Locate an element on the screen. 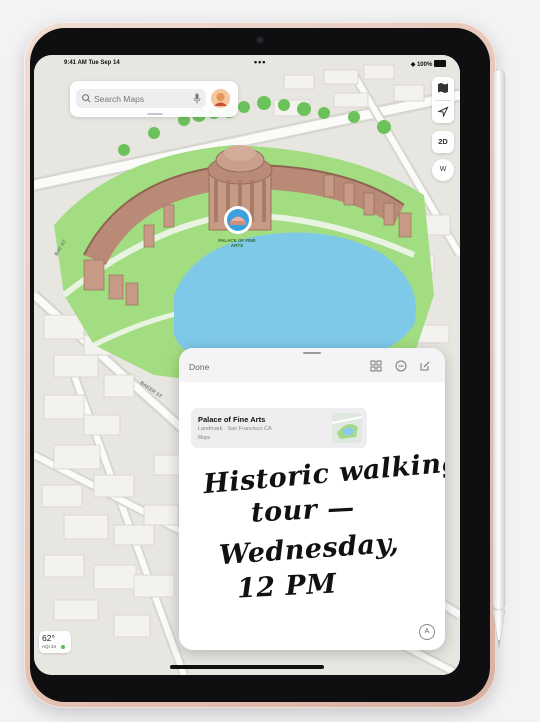  weather-temp: 62° is located at coordinates (48, 638).